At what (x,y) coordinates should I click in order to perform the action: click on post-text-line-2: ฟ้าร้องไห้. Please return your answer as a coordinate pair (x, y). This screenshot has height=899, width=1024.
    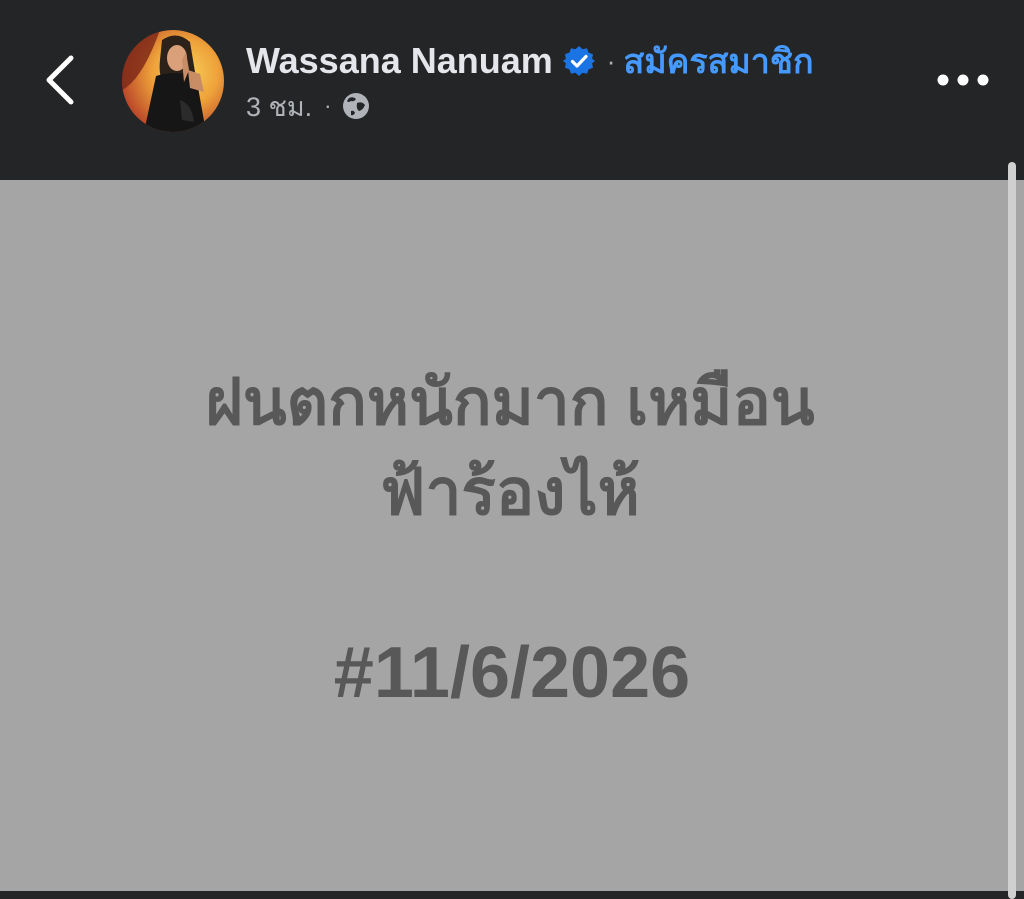
    Looking at the image, I should click on (510, 491).